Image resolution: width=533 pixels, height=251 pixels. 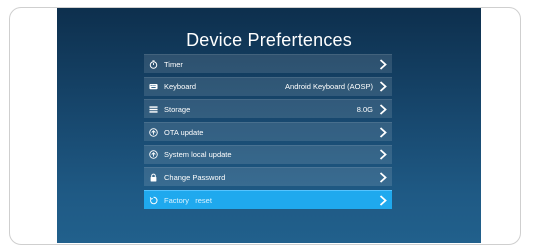 What do you see at coordinates (153, 64) in the screenshot?
I see `timer-icon` at bounding box center [153, 64].